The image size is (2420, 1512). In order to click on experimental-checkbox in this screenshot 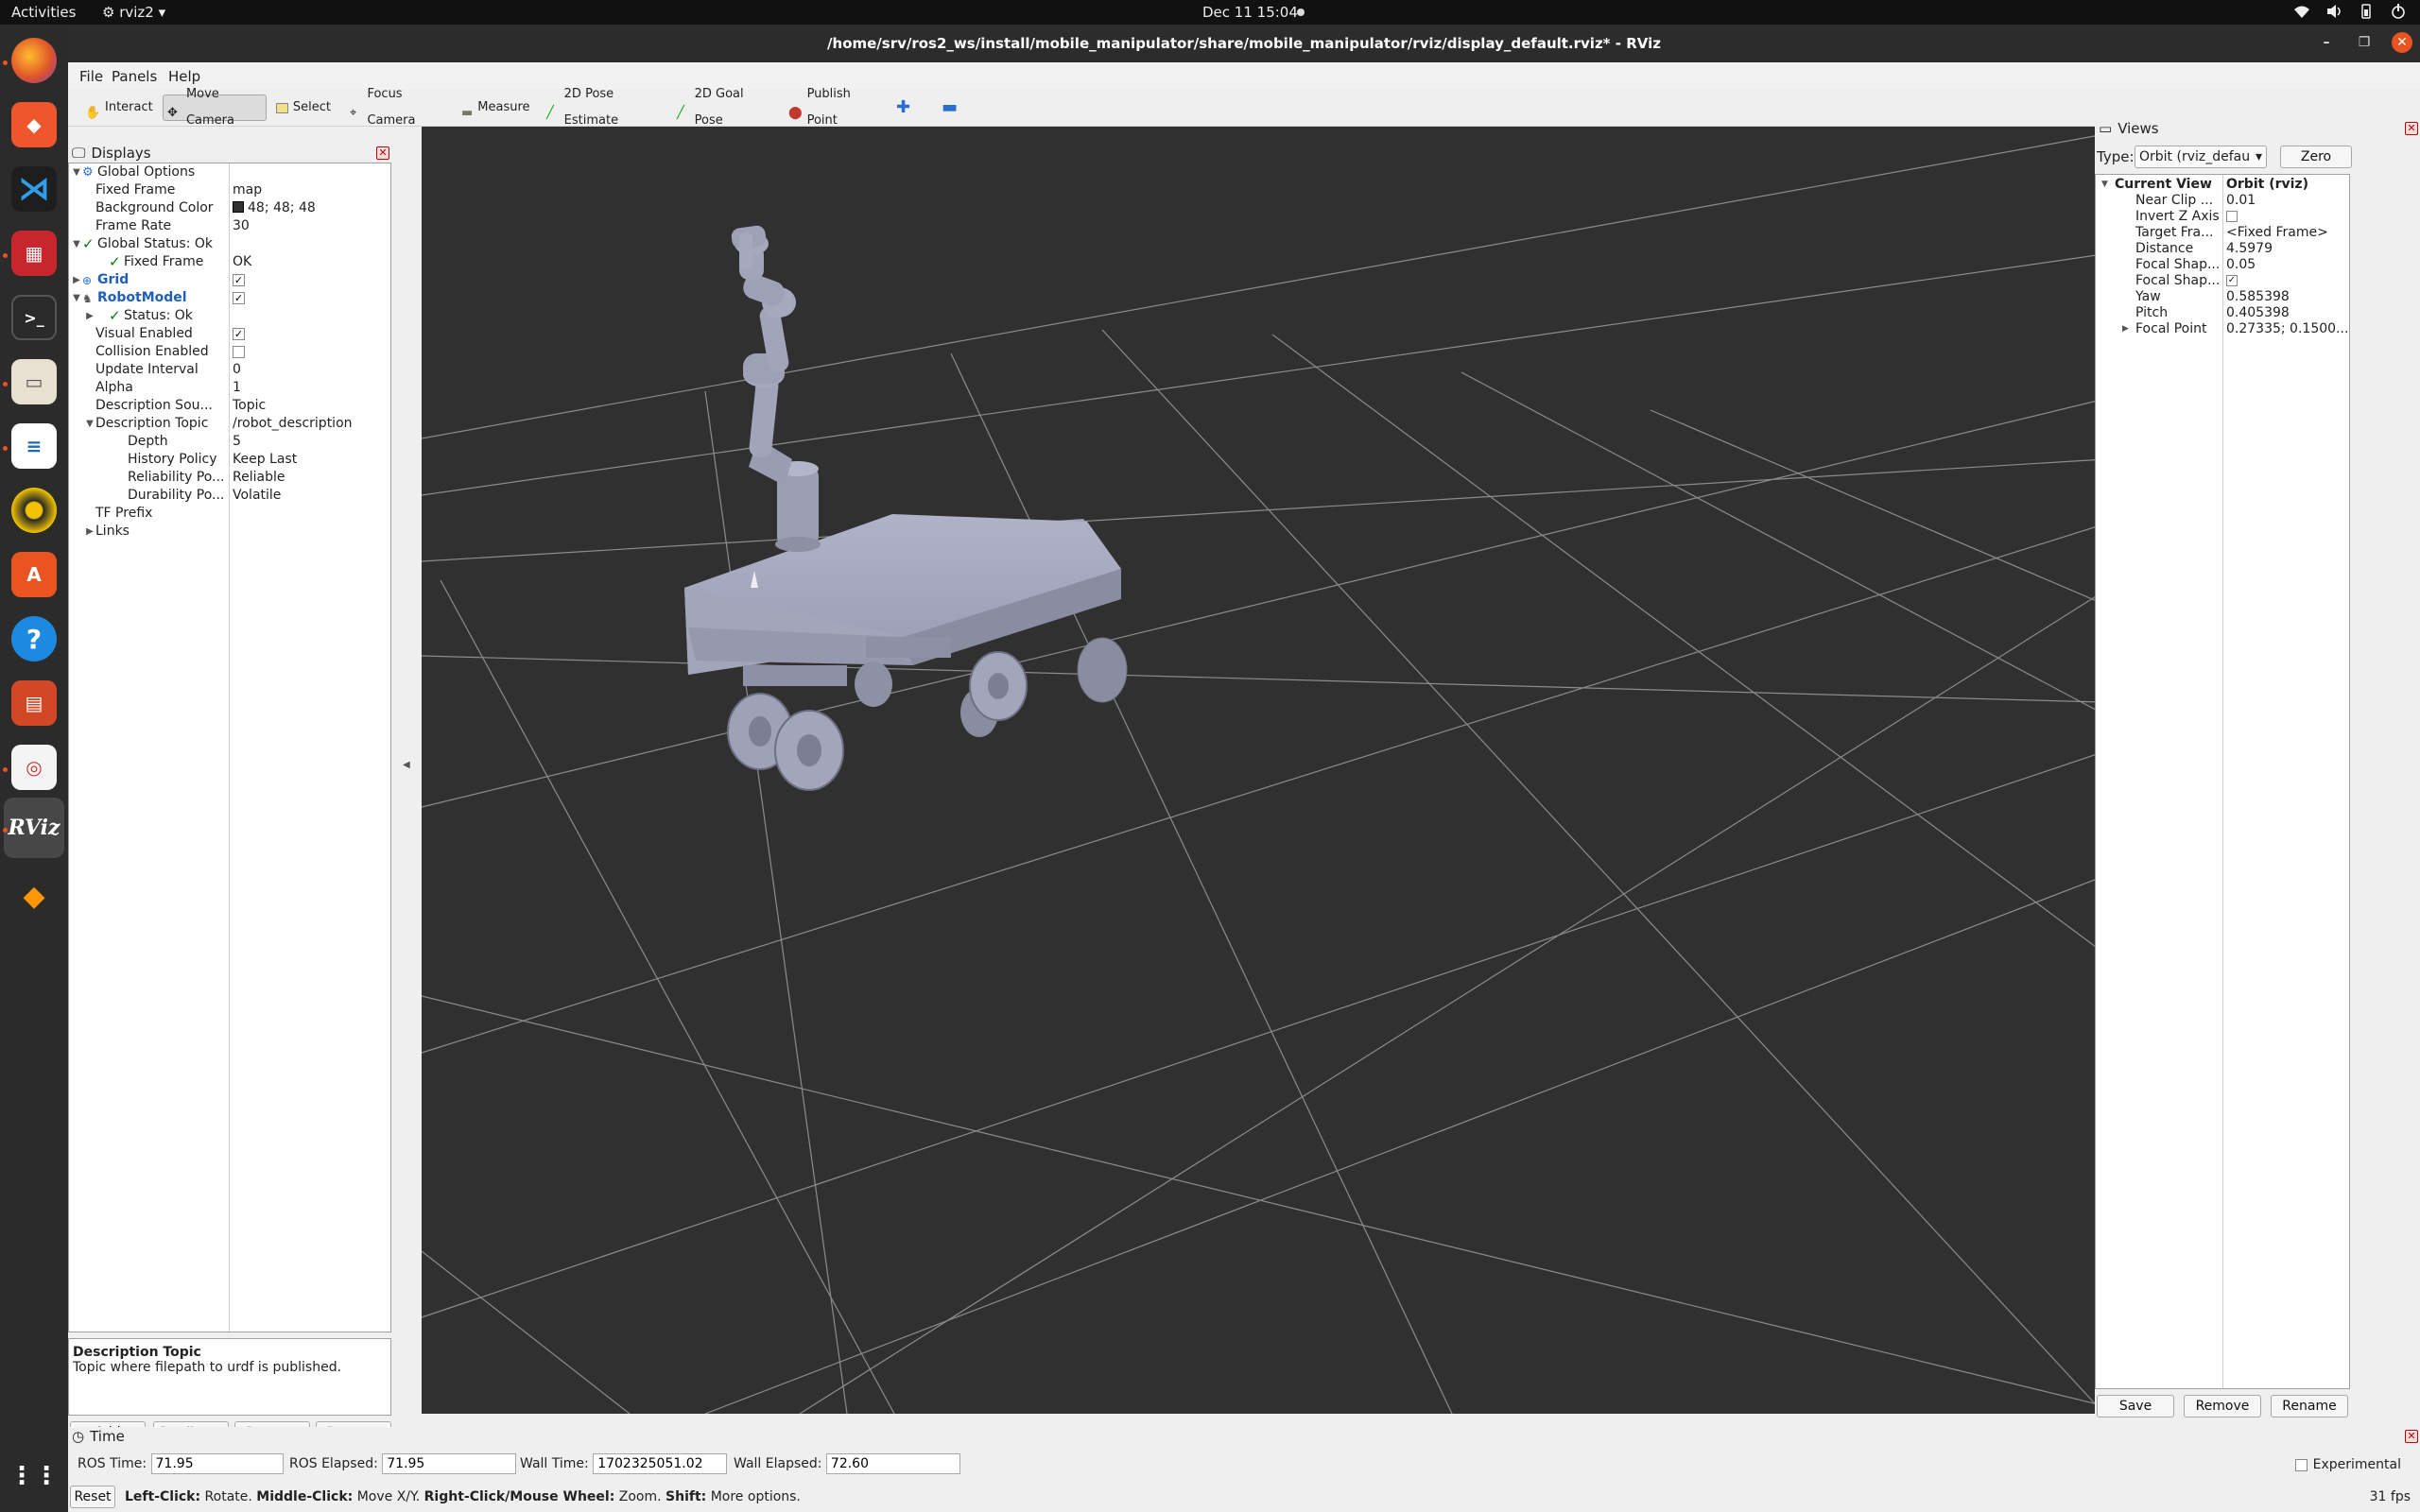, I will do `click(2301, 1464)`.